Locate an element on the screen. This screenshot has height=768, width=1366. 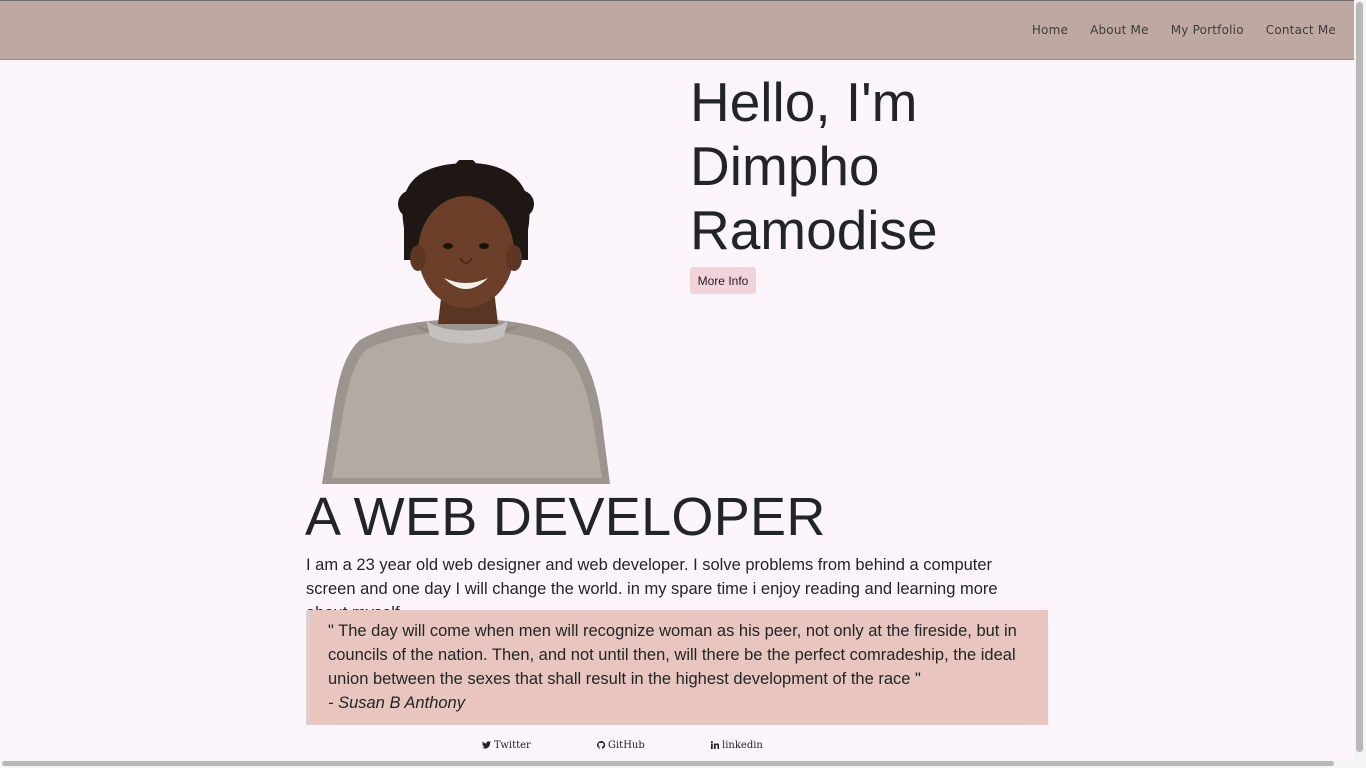
horizontal-scrollbar-thumb is located at coordinates (668, 763).